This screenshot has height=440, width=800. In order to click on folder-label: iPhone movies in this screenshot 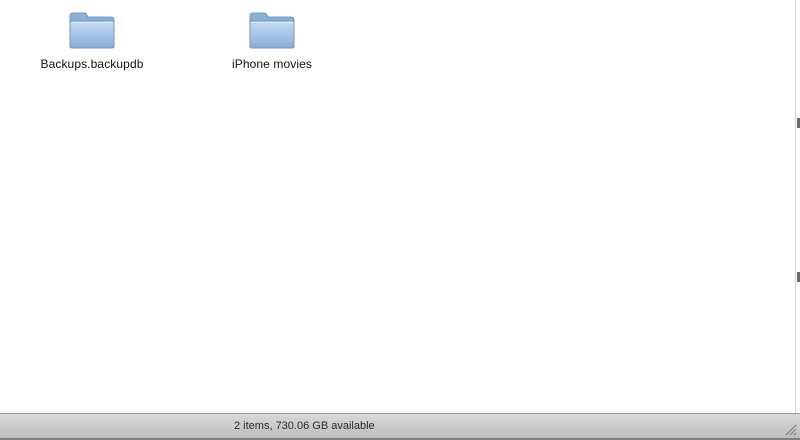, I will do `click(272, 64)`.